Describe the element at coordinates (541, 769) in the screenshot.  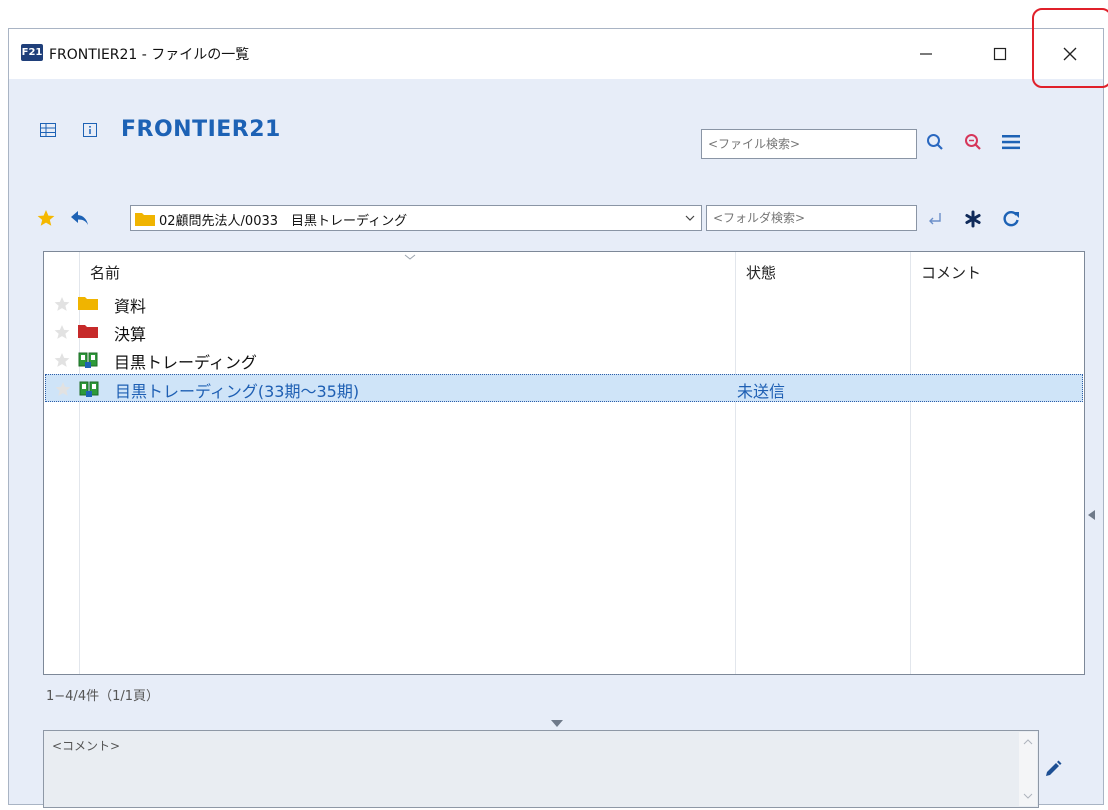
I see `comment-area: <コメント>` at that location.